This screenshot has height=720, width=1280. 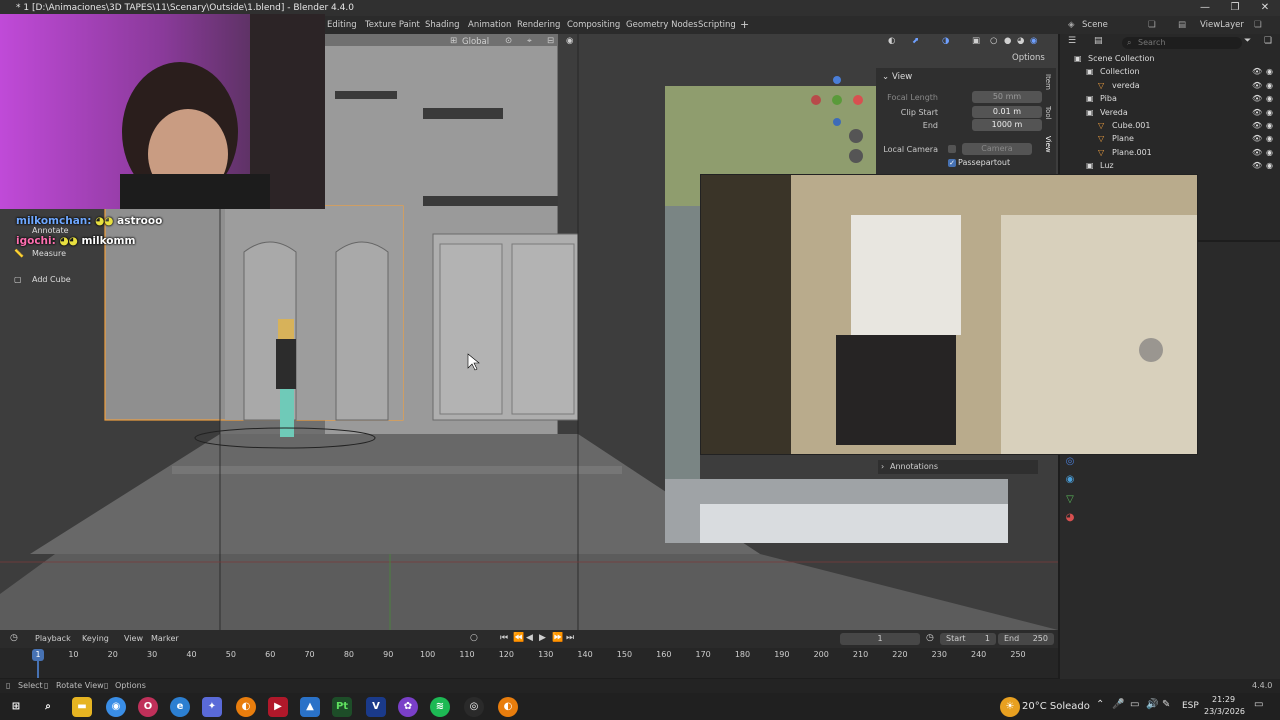 I want to click on new-scene-icon: ❏, so click(x=1152, y=25).